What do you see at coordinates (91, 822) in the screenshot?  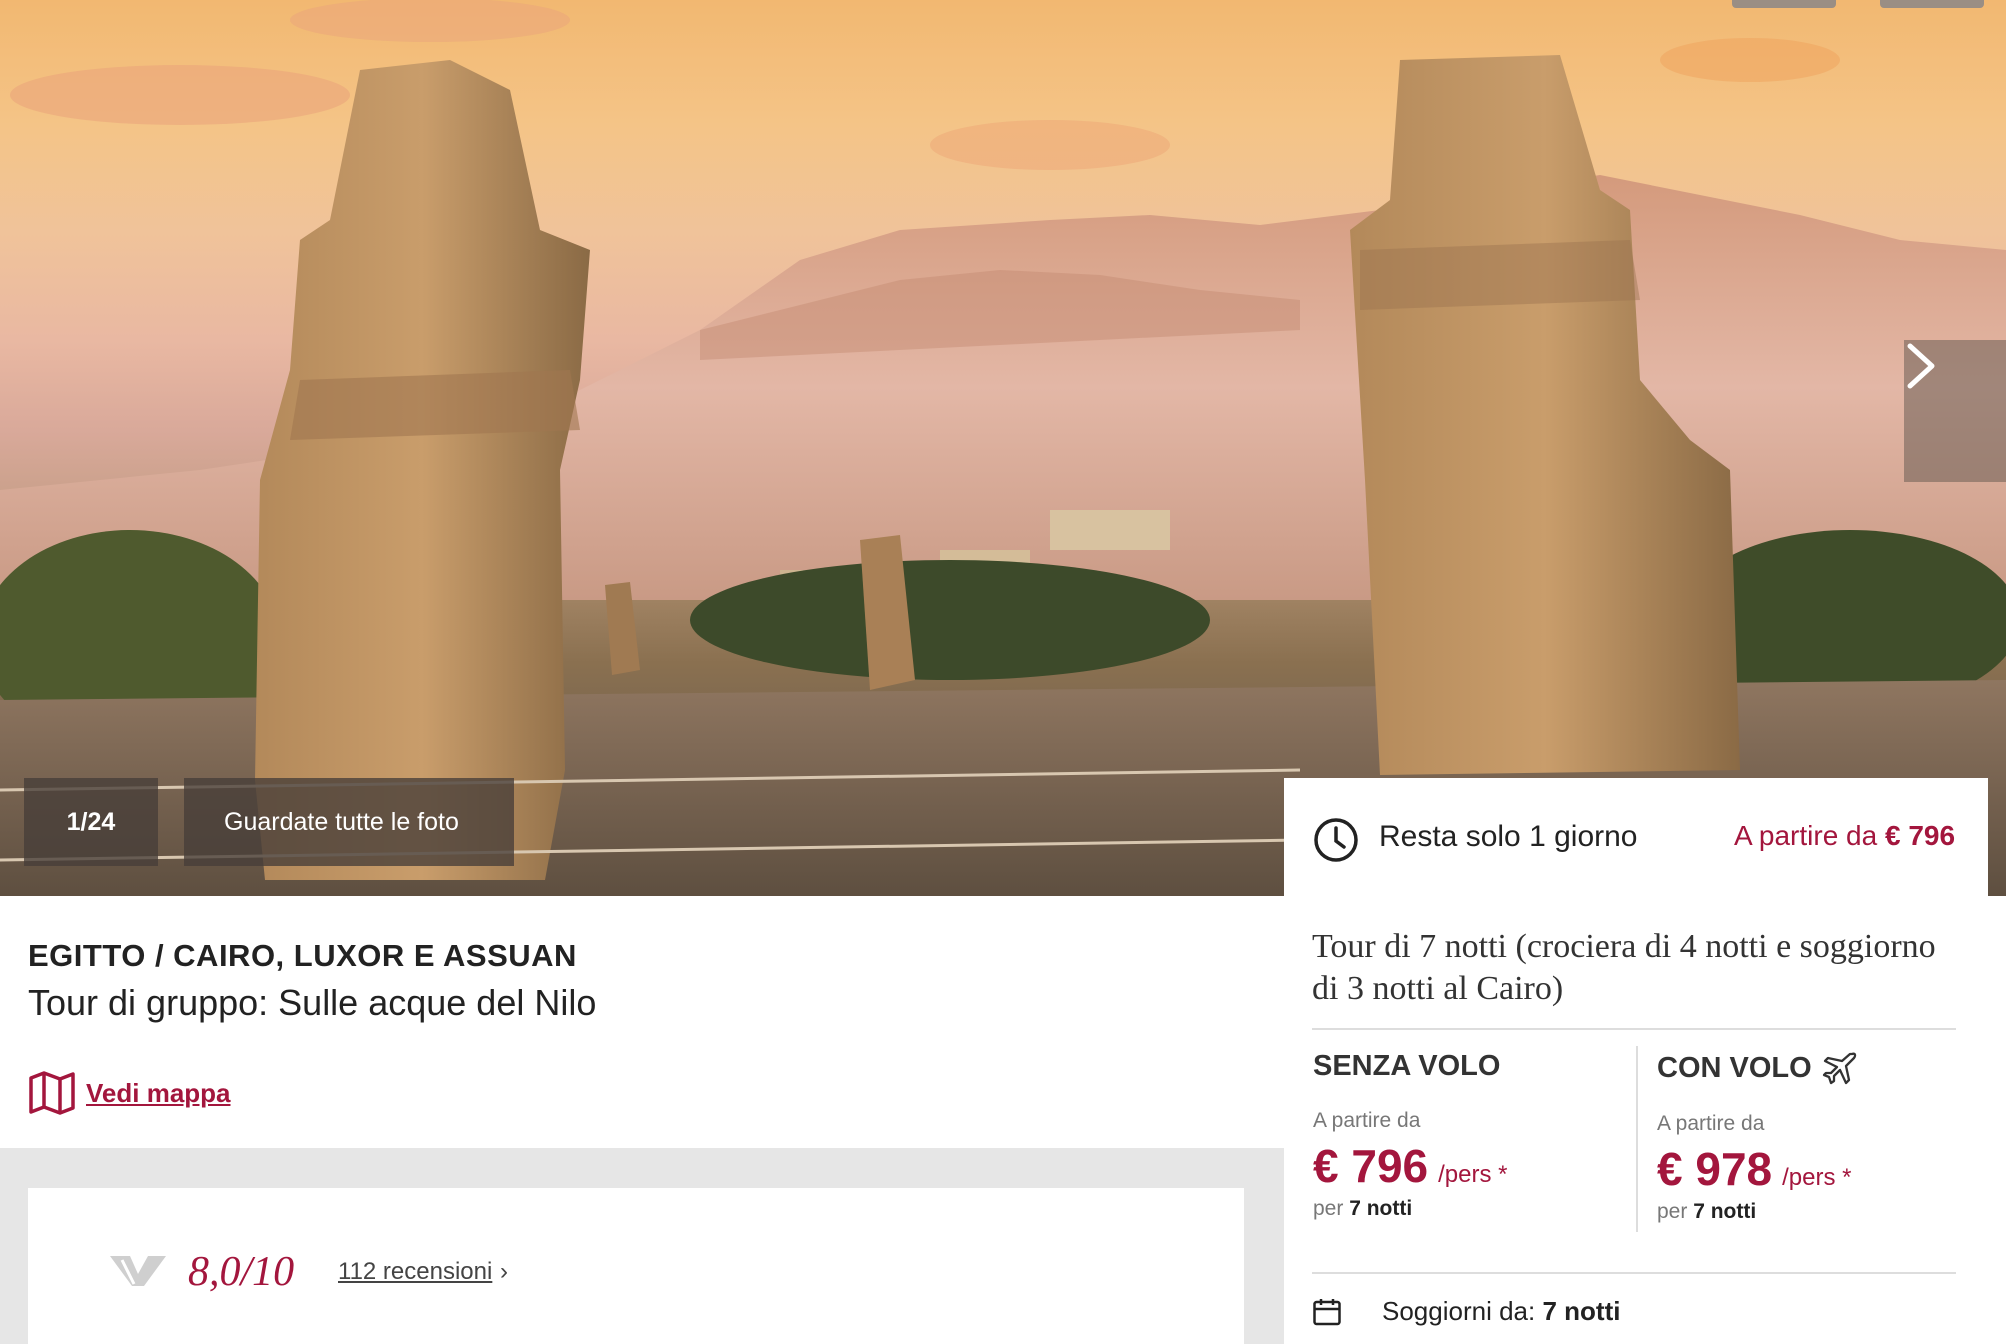 I see `photo-counter: 1/24` at bounding box center [91, 822].